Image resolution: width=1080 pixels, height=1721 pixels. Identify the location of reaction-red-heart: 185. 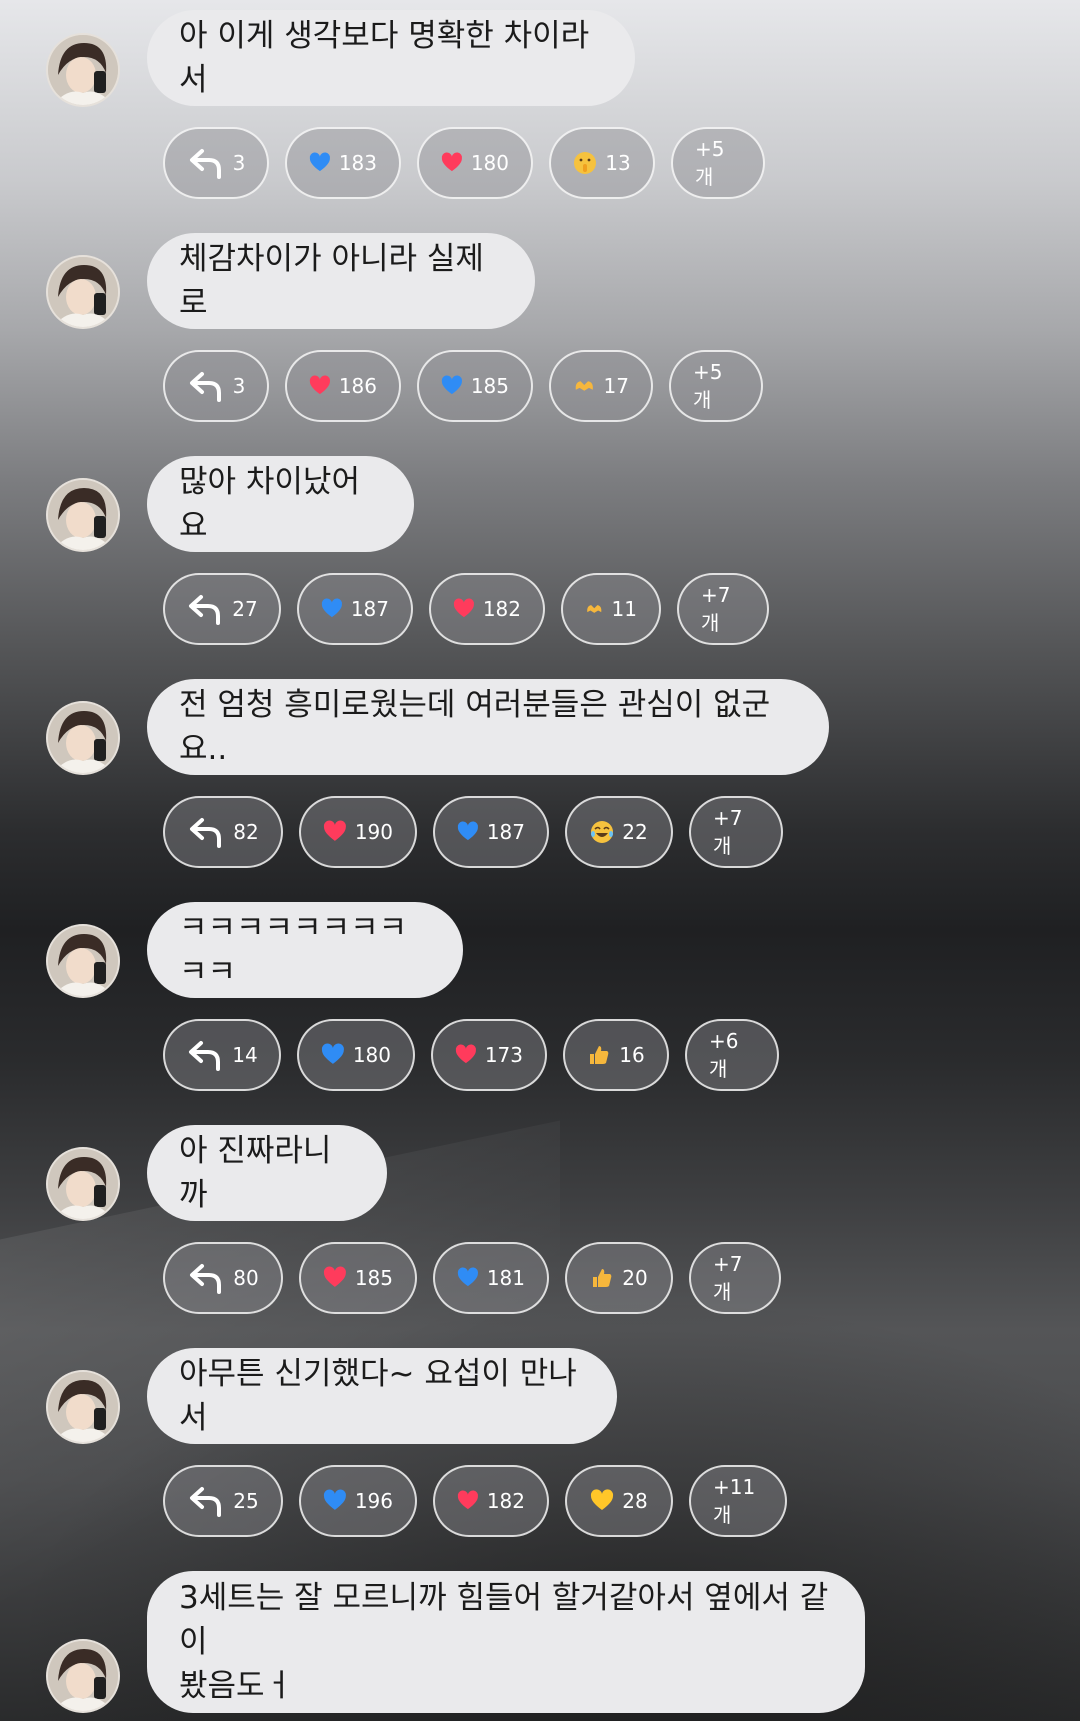
(358, 1278).